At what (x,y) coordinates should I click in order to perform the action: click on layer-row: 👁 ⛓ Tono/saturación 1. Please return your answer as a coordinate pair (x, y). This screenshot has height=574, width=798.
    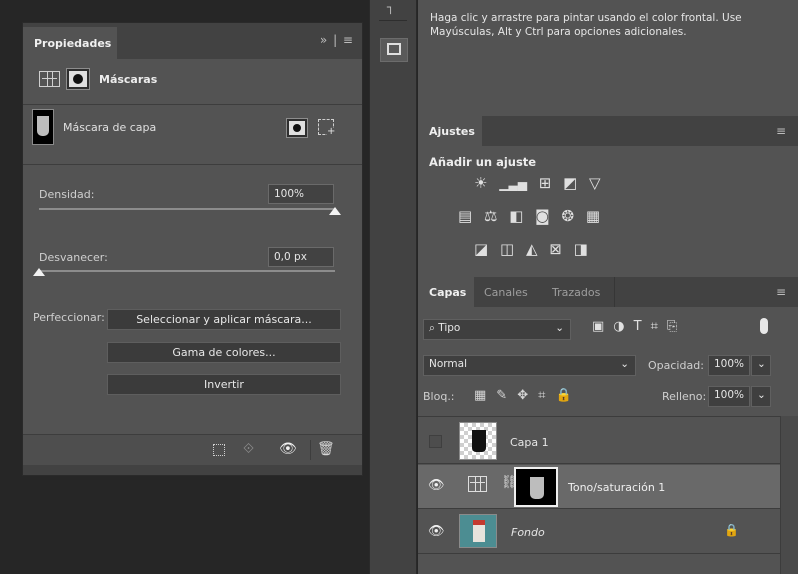
    Looking at the image, I should click on (599, 487).